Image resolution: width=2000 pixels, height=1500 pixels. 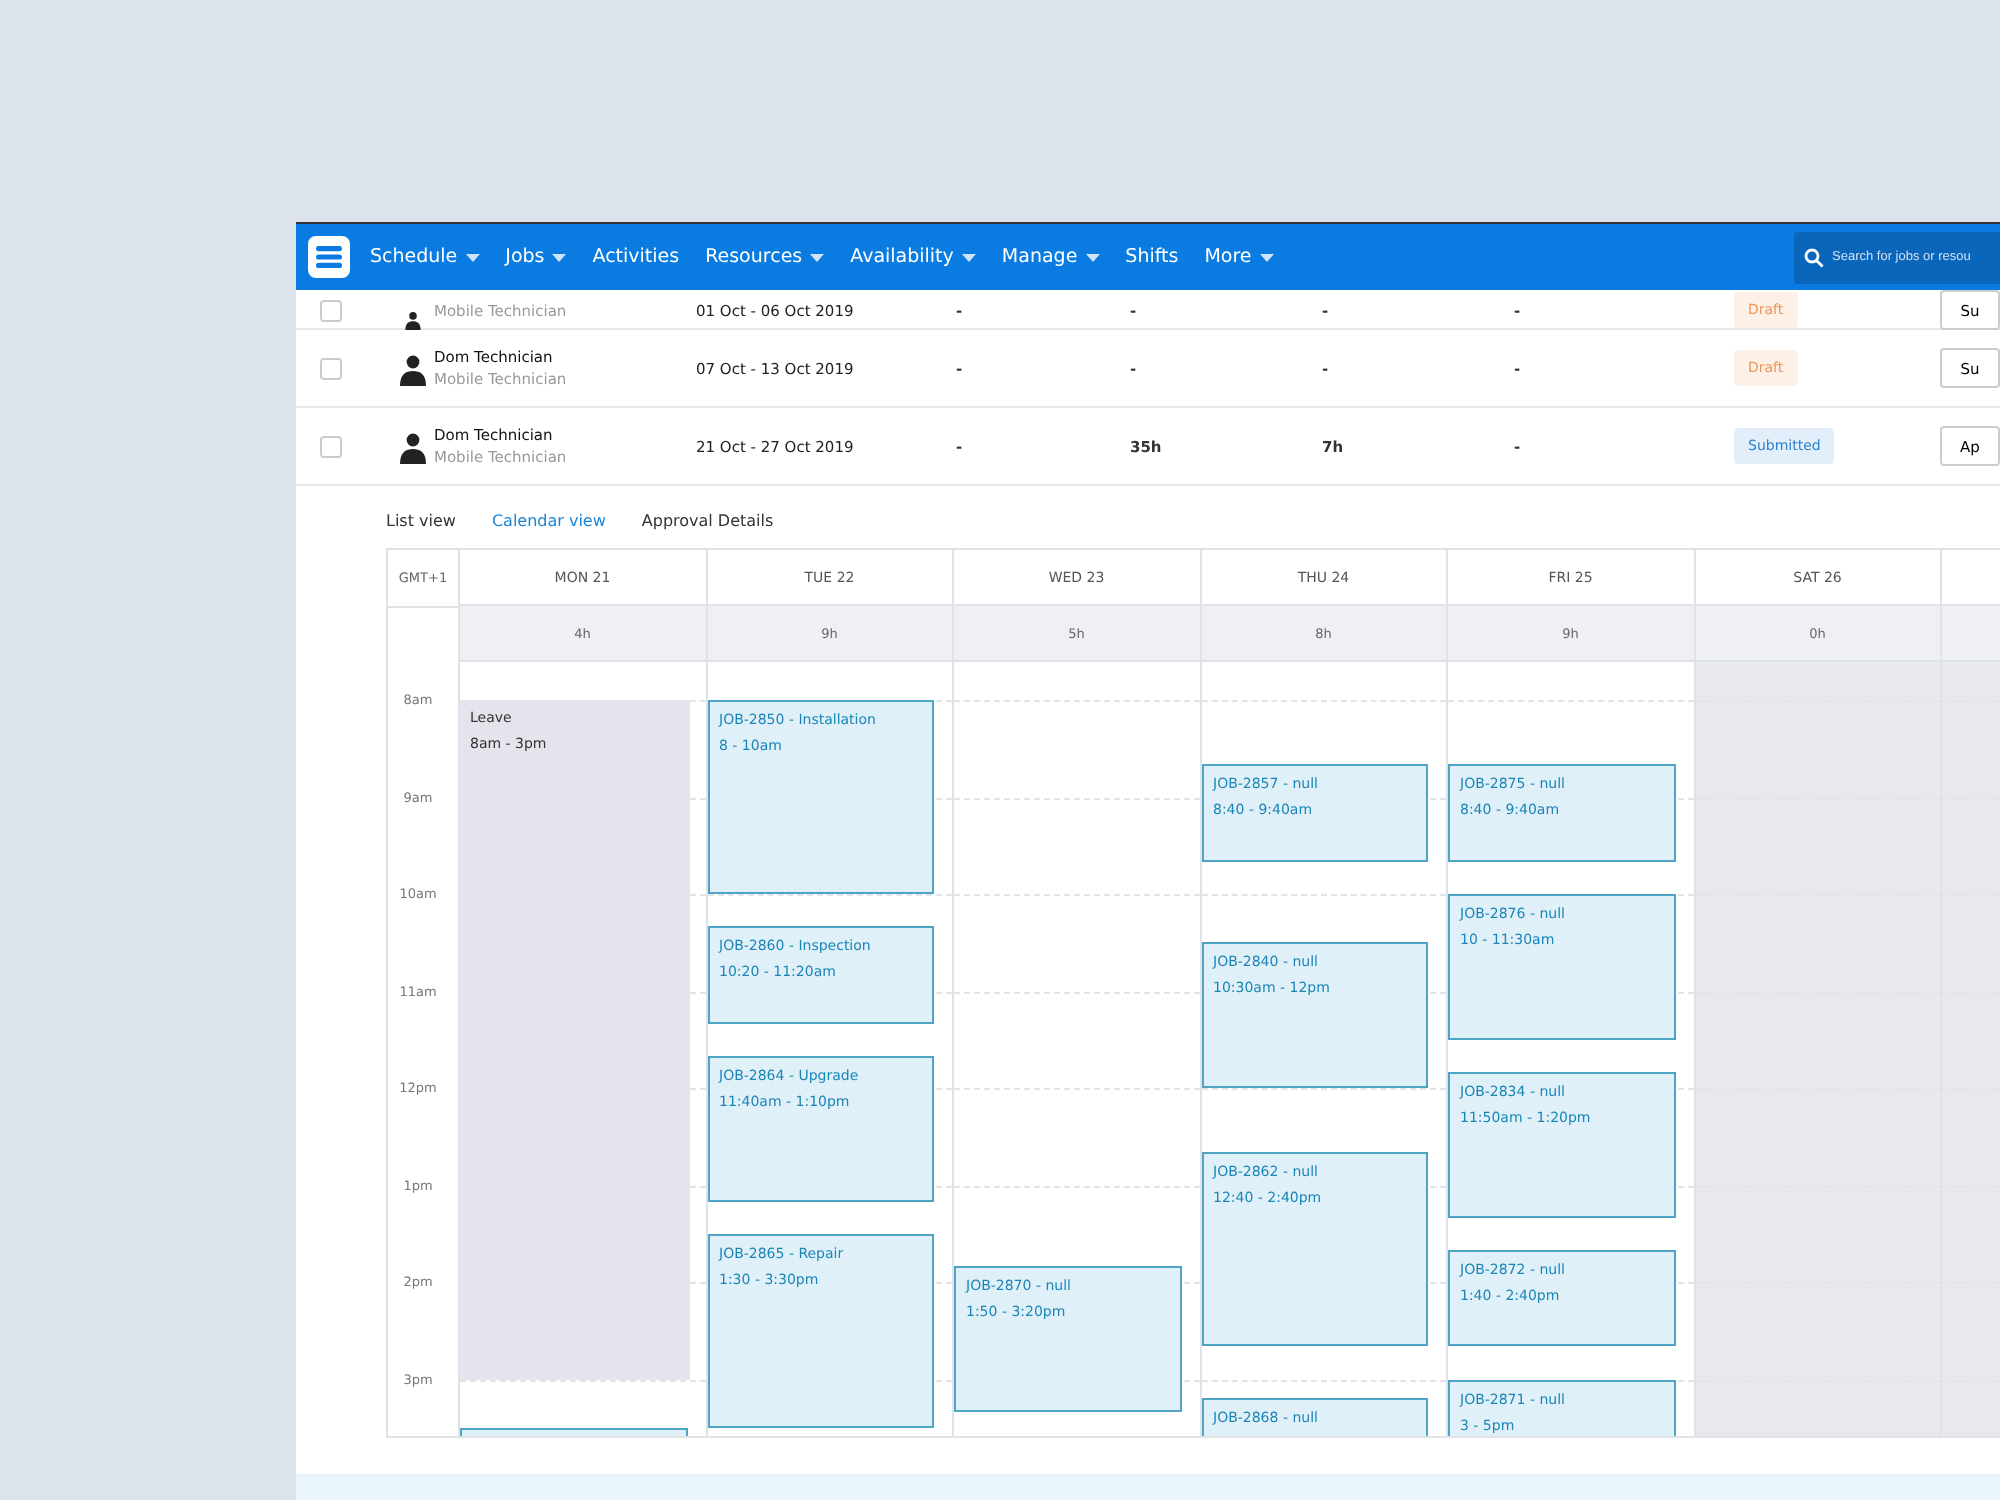 What do you see at coordinates (548, 521) in the screenshot?
I see `view-tab: Calendar view` at bounding box center [548, 521].